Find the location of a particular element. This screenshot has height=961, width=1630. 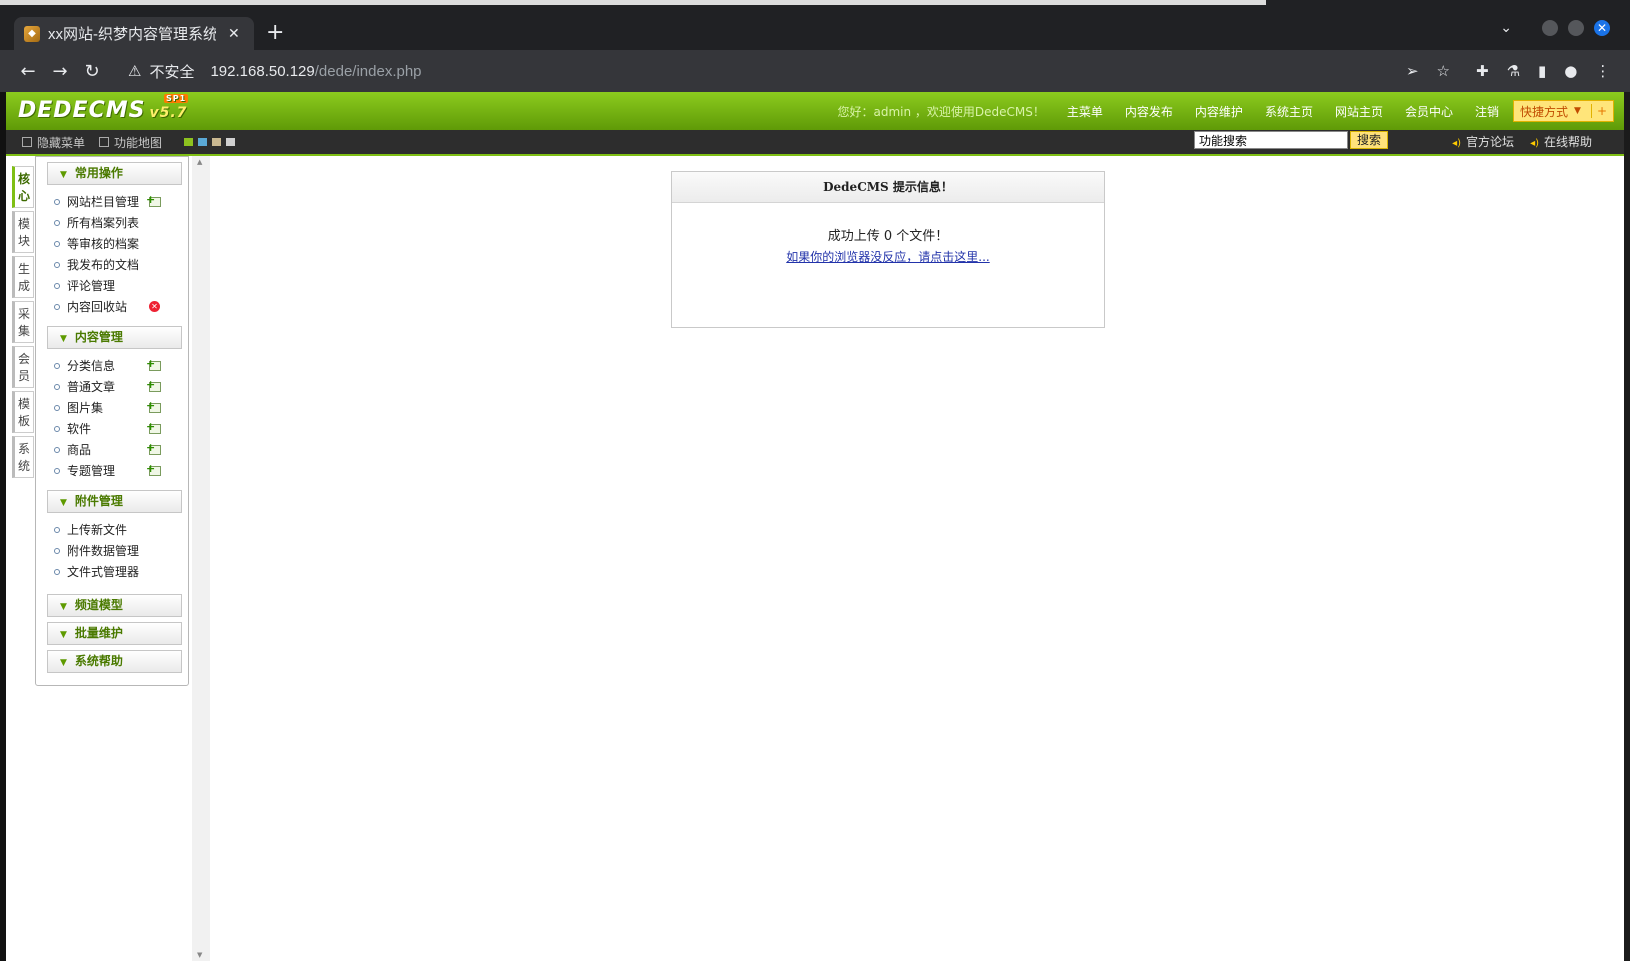

clear-icon: ✕ is located at coordinates (154, 306).